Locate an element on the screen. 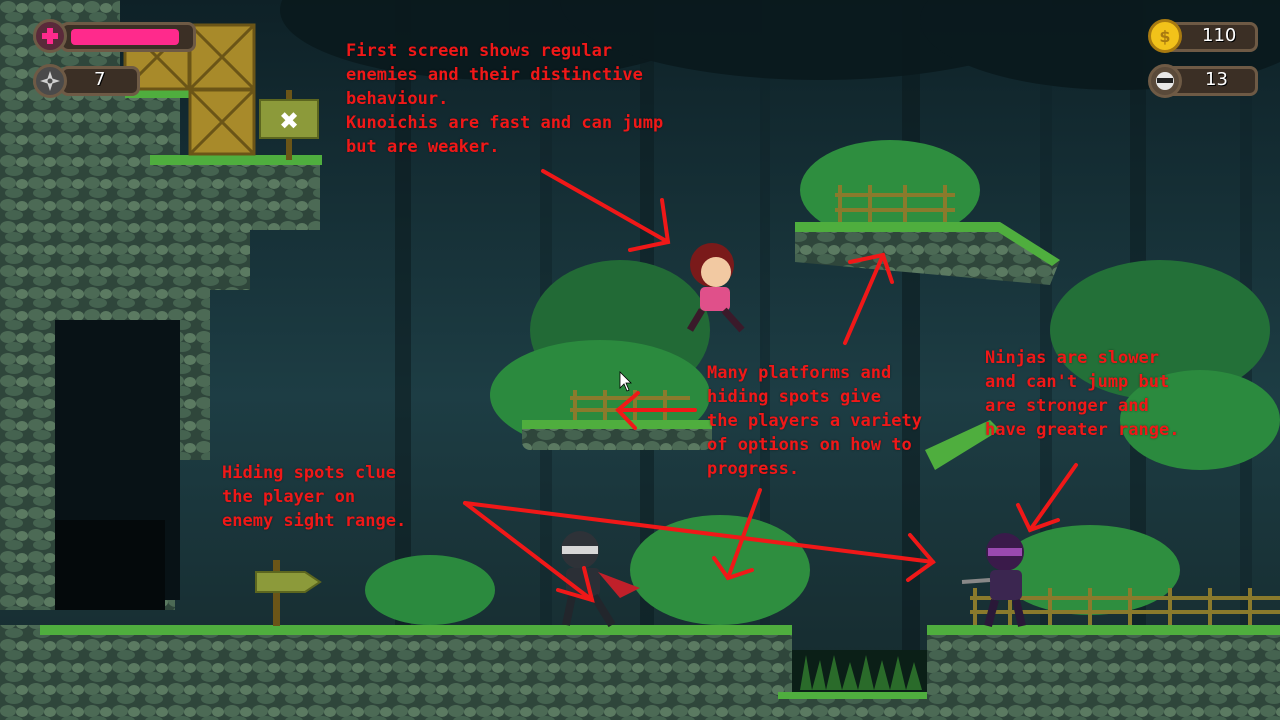  mid-platform is located at coordinates (617, 435).